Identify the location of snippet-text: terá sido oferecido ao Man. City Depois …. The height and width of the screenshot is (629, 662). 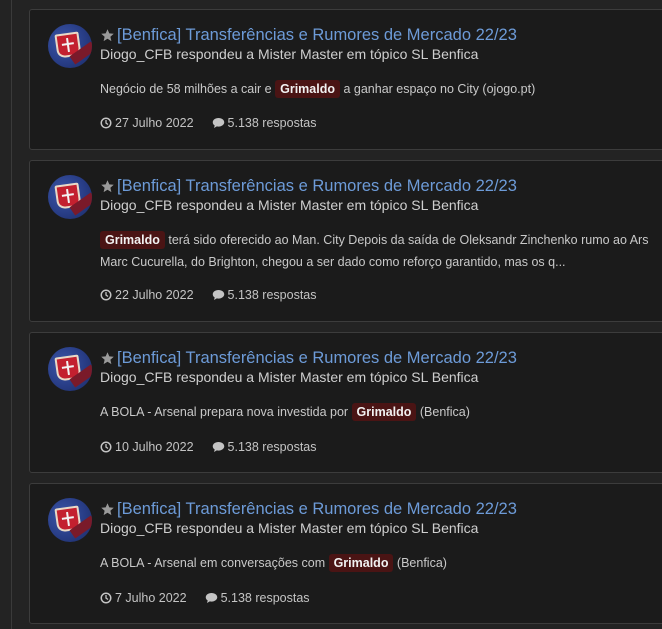
(406, 240).